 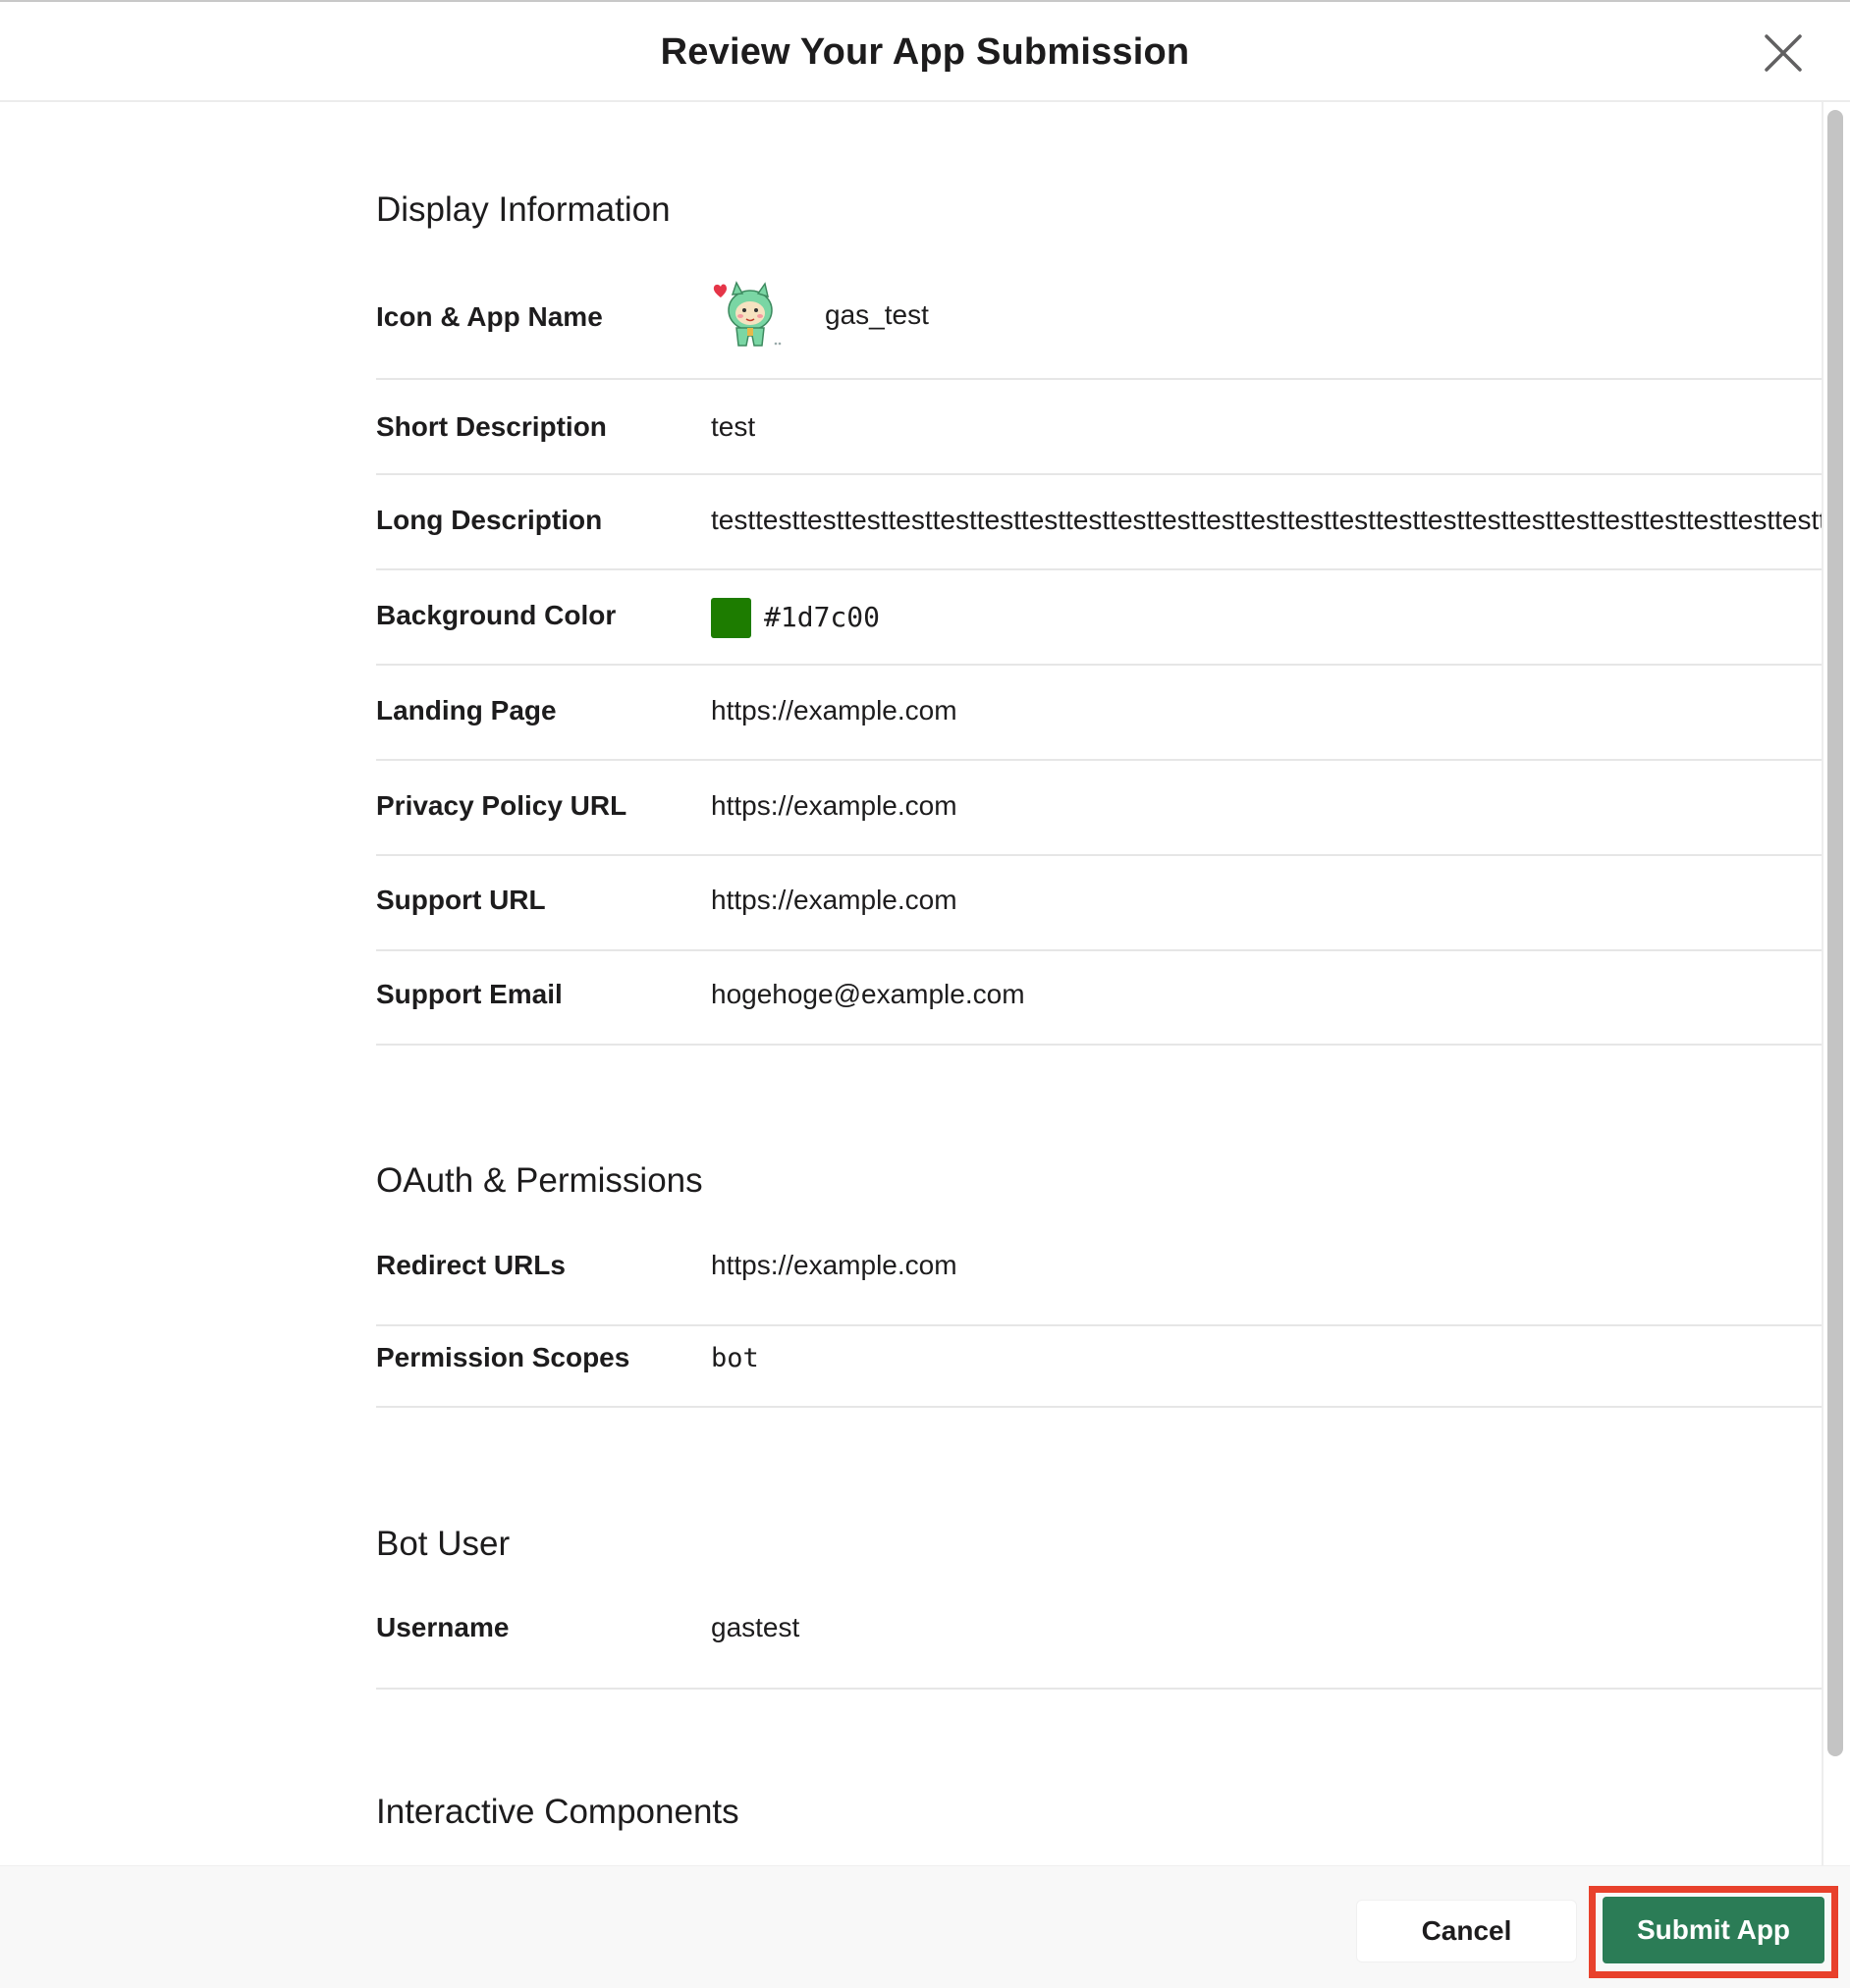 I want to click on section-heading-bot-user: Bot User, so click(x=443, y=1544).